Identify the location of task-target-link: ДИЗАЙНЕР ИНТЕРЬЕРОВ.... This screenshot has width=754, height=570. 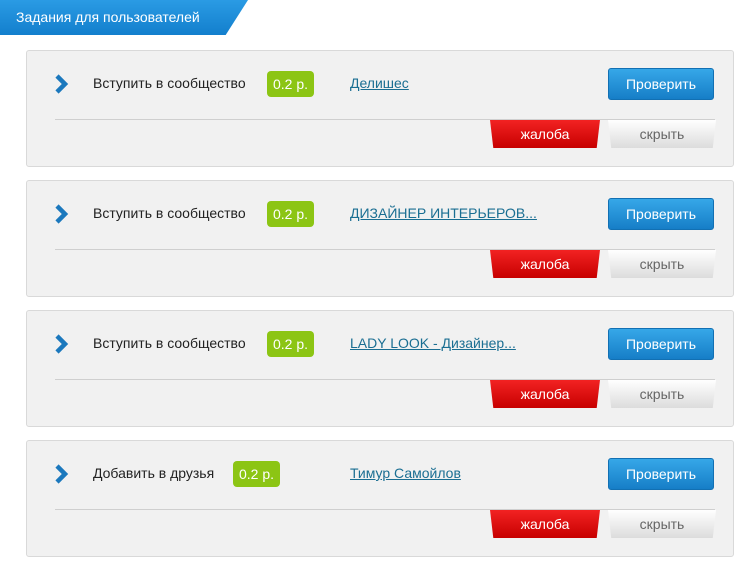
(443, 213).